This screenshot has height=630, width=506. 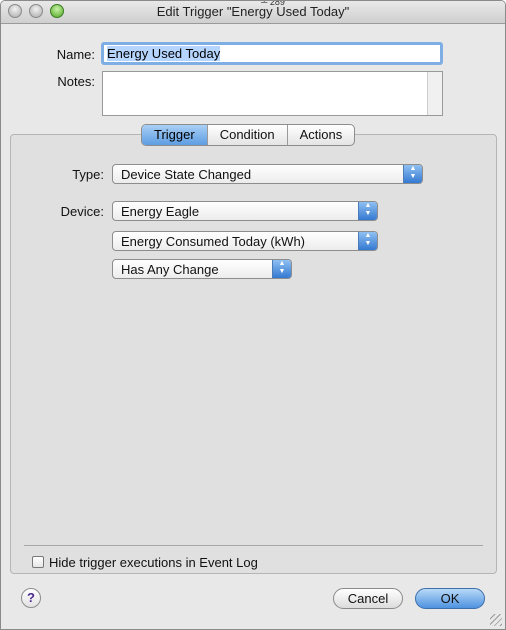 I want to click on cursor-readout-value: 289, so click(x=277, y=3).